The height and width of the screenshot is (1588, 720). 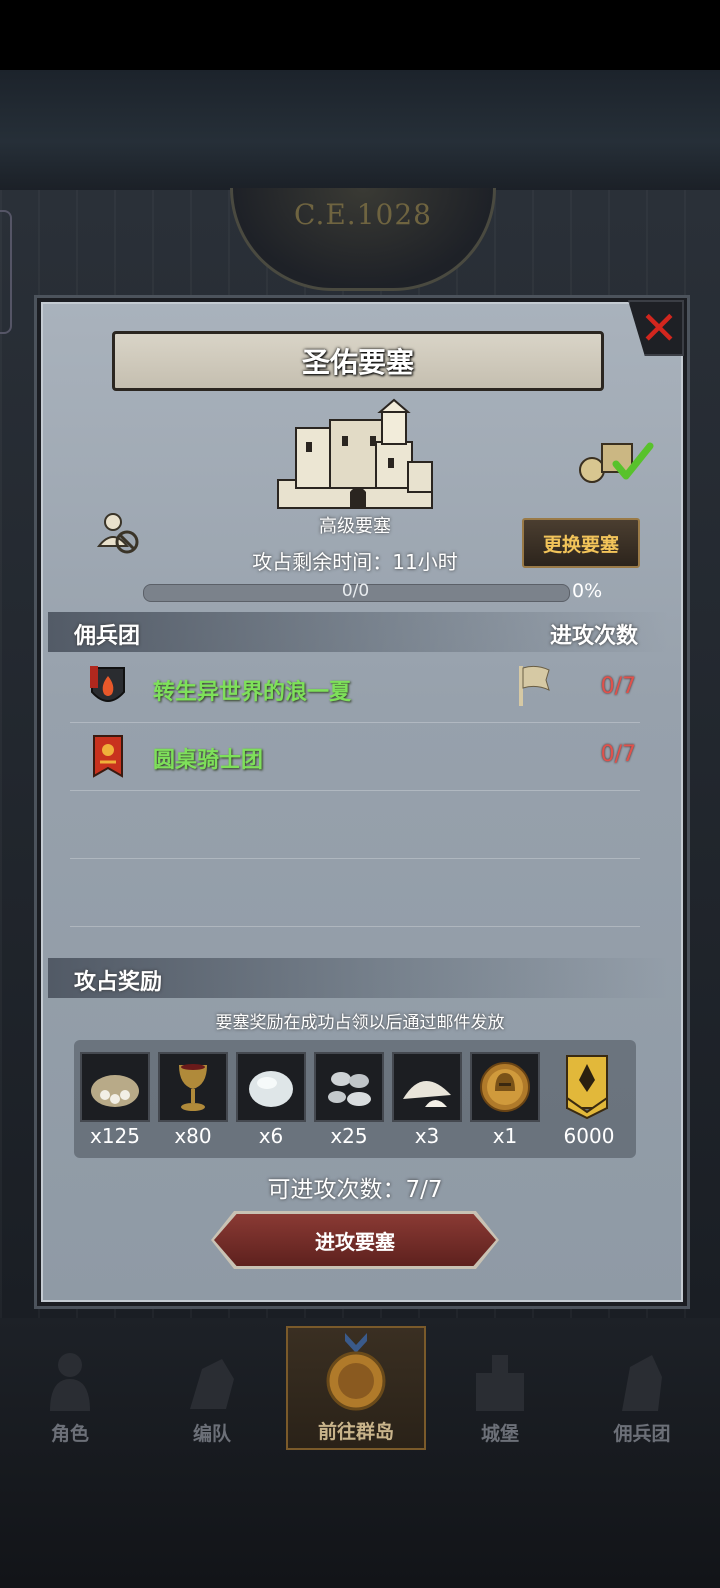 I want to click on mercenary-header: 佣兵团, so click(x=107, y=636).